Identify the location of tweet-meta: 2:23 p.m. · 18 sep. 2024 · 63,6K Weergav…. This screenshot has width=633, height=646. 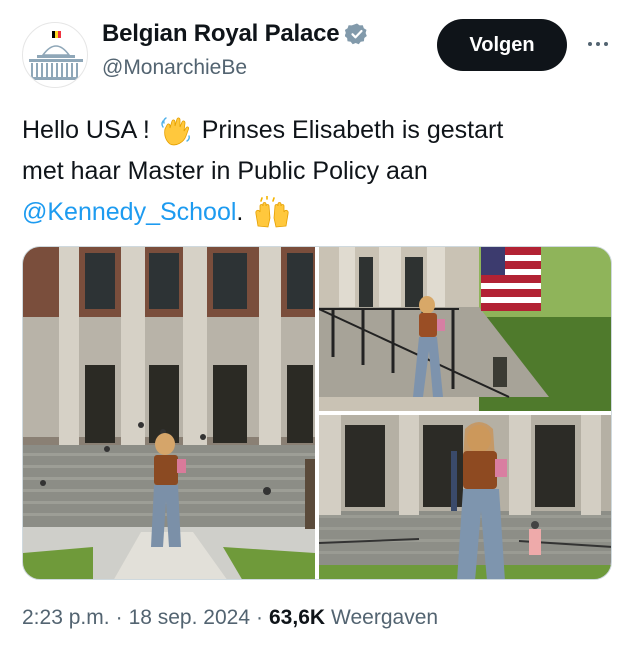
(230, 618).